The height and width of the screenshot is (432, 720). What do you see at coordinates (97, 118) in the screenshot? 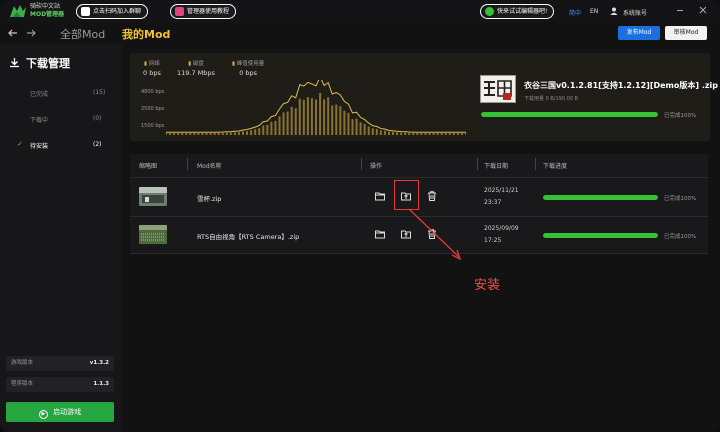
I see `sidebar-item-count: (0)` at bounding box center [97, 118].